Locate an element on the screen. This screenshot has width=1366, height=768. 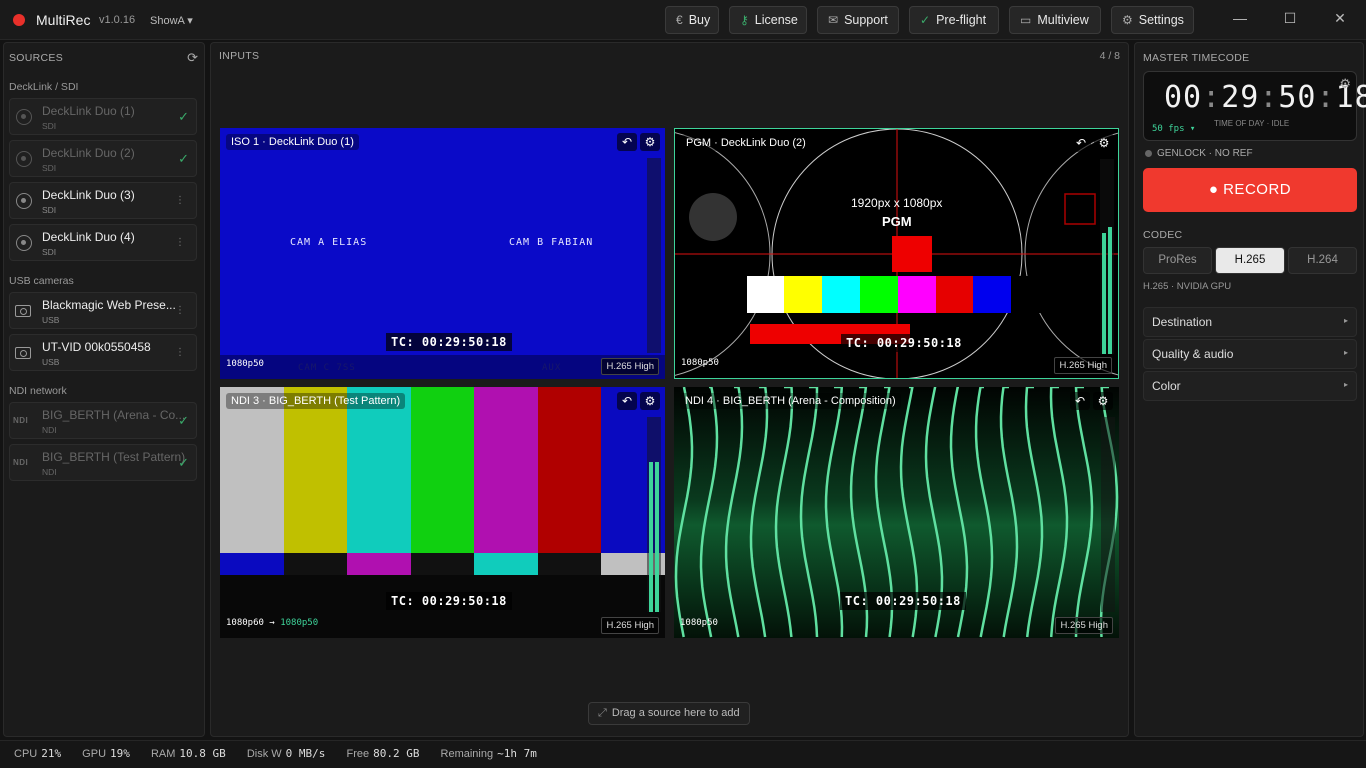
free-label: Free is located at coordinates (358, 754).